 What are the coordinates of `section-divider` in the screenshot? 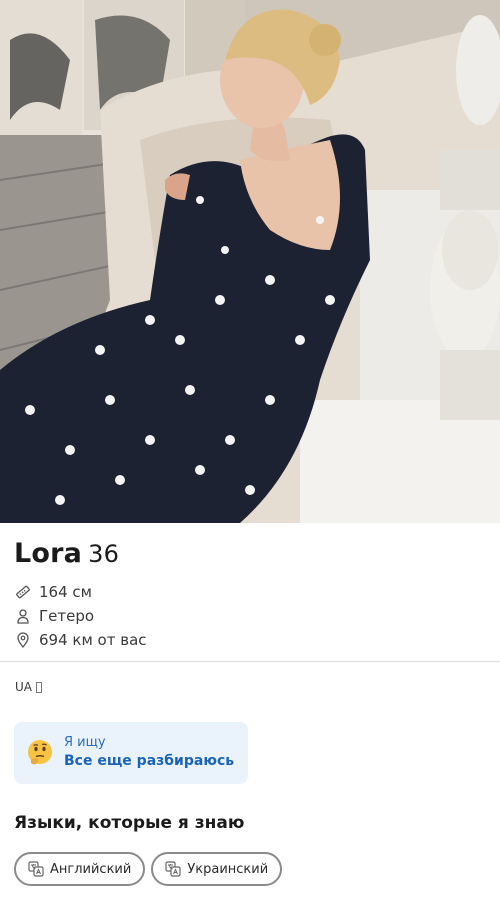 It's located at (250, 661).